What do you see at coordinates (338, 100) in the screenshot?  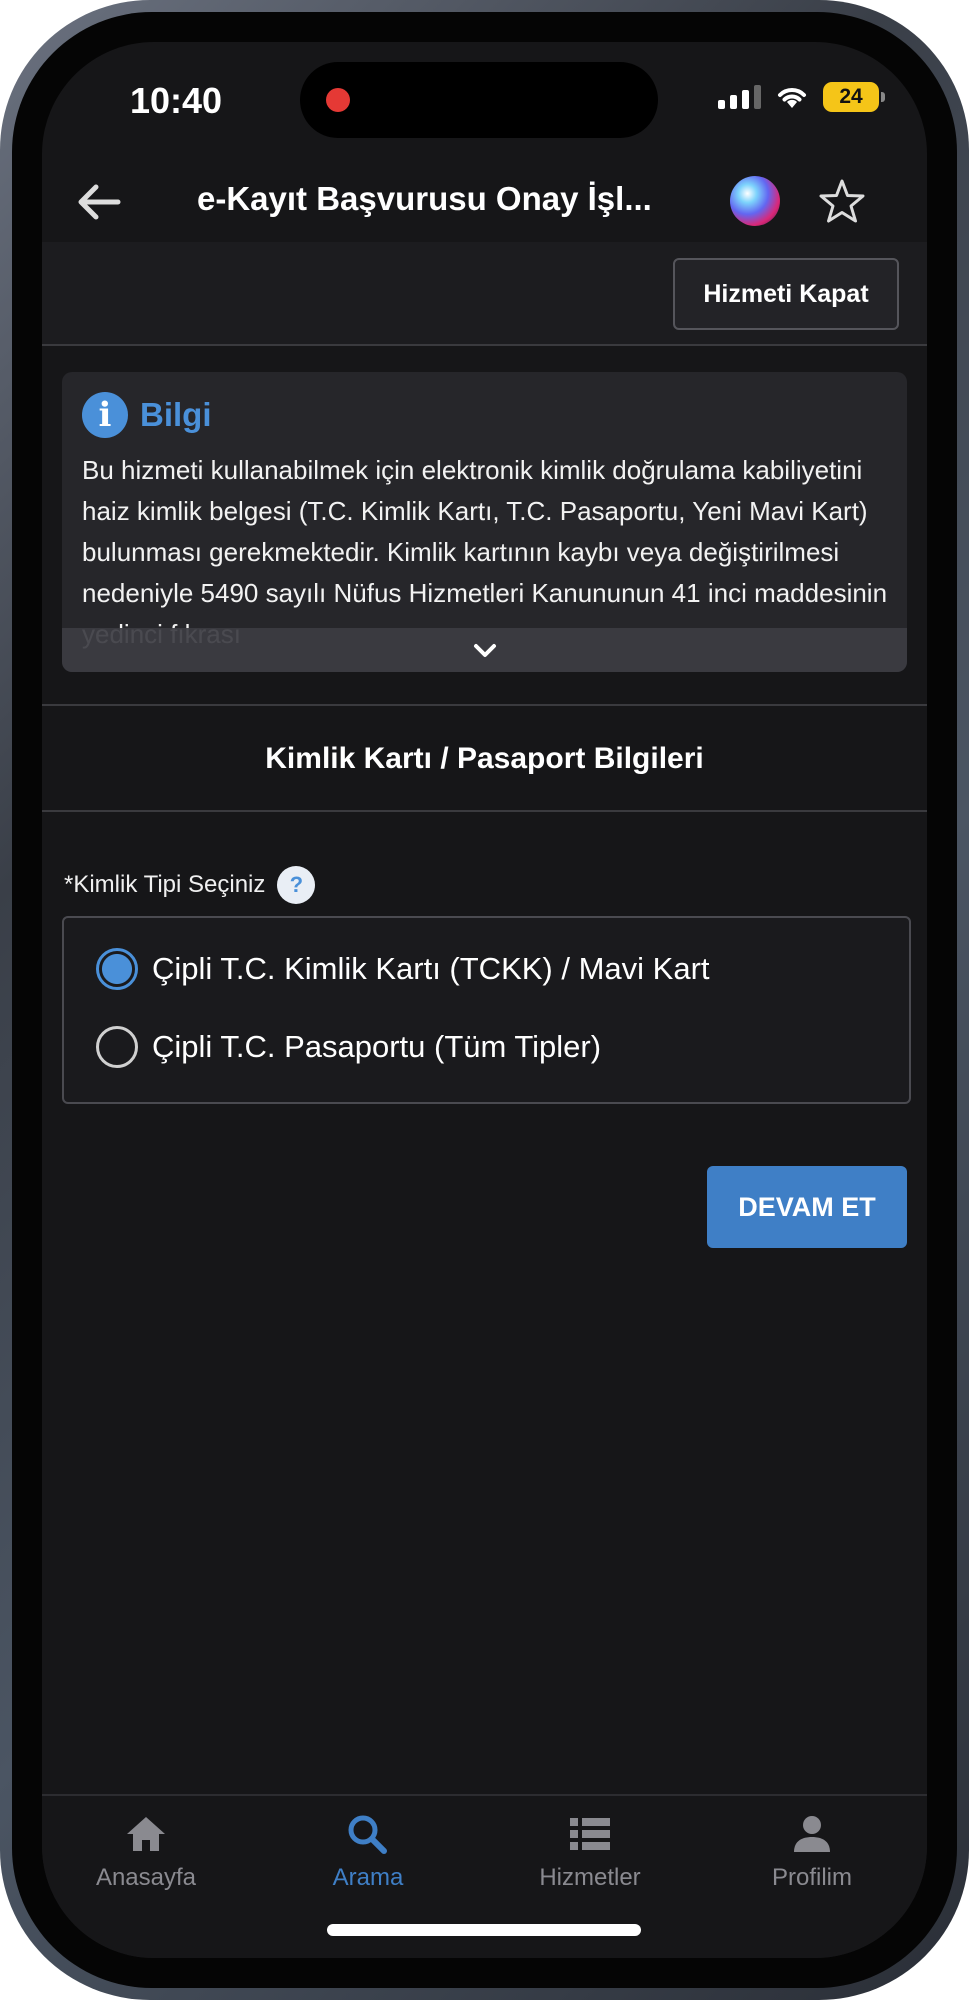 I see `recording-indicator-icon` at bounding box center [338, 100].